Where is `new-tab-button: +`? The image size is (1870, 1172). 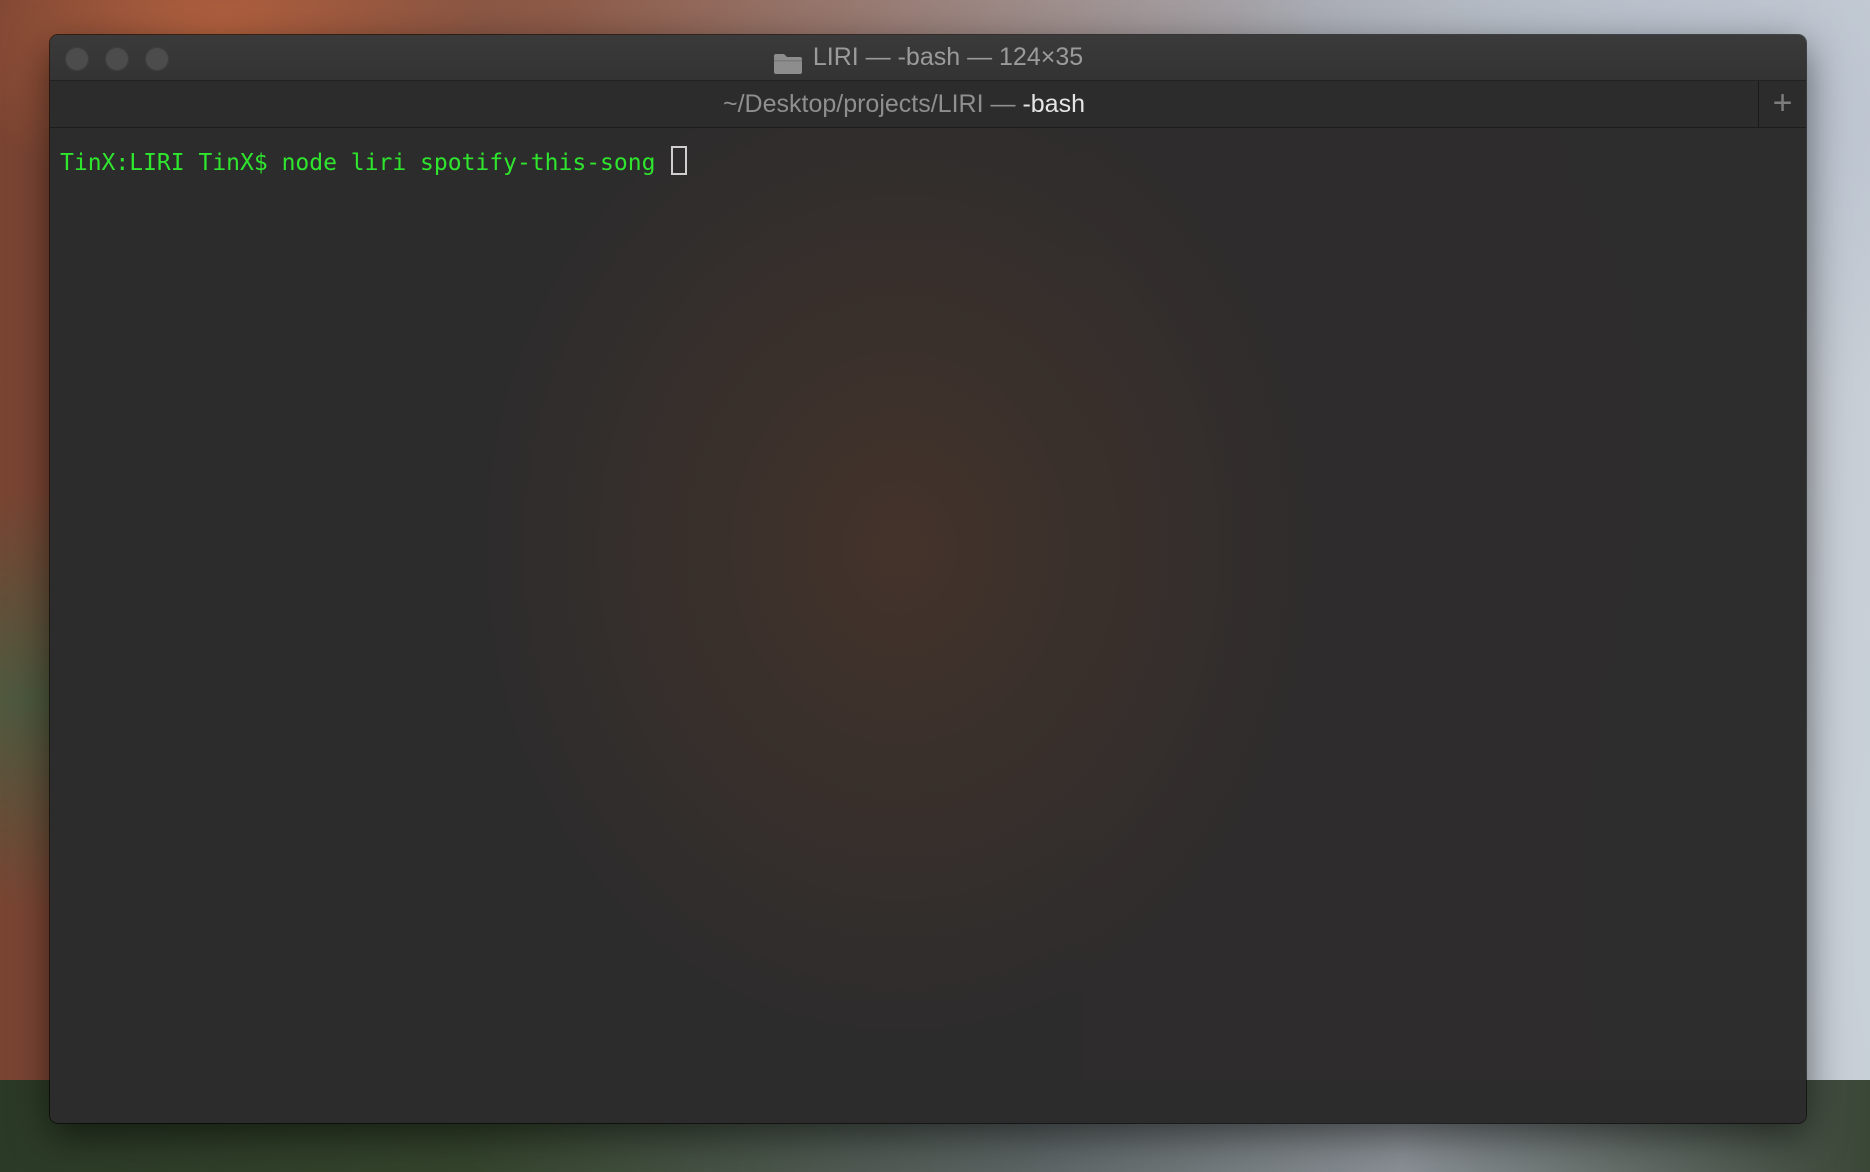 new-tab-button: + is located at coordinates (1782, 104).